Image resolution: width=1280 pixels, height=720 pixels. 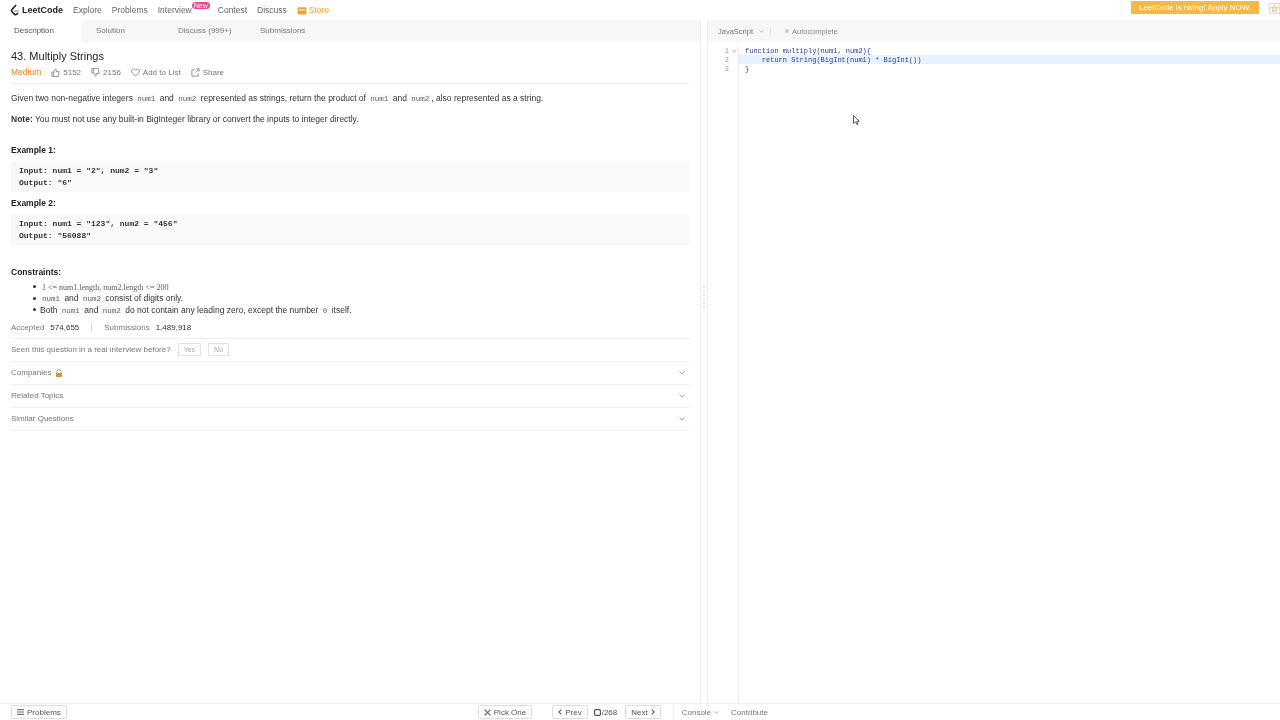 I want to click on tab: Discuss (999+), so click(x=205, y=31).